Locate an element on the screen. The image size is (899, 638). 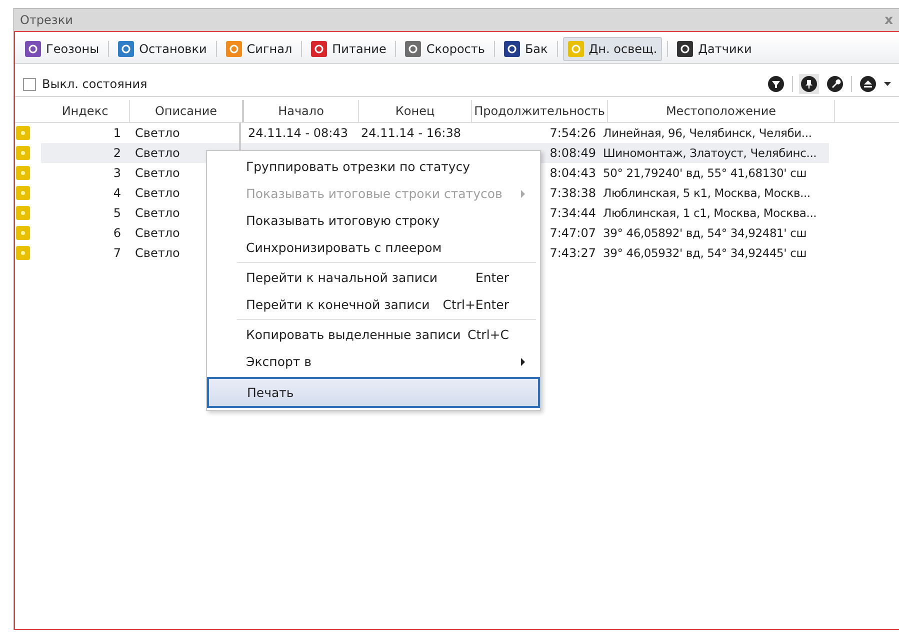
table-cell: 7 is located at coordinates (117, 253).